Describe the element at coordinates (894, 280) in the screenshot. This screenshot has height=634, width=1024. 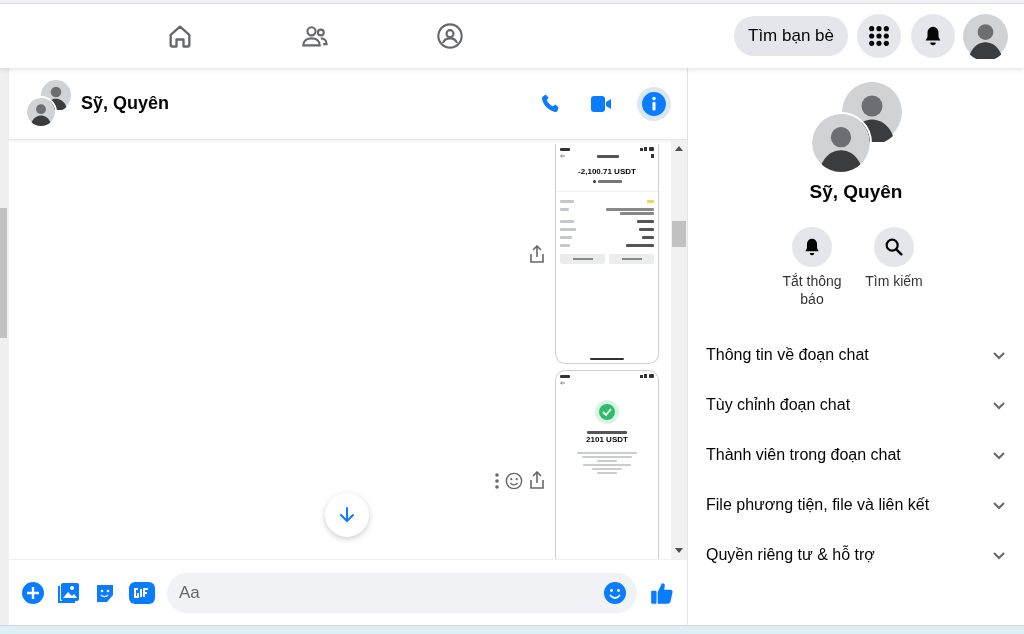
I see `action-label: Tìm kiếm` at that location.